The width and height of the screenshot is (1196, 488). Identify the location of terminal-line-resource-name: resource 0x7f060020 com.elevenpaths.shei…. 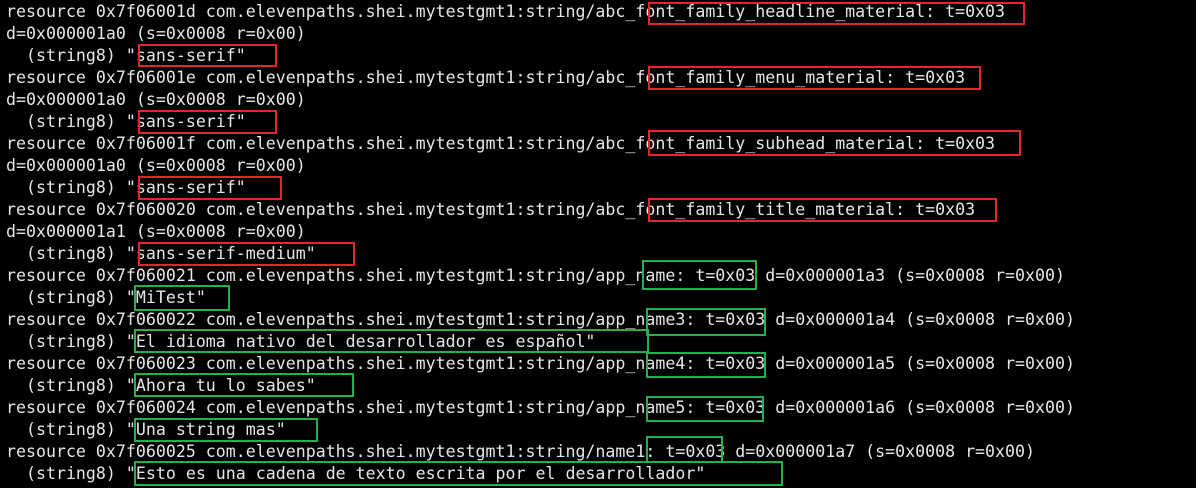
(491, 209).